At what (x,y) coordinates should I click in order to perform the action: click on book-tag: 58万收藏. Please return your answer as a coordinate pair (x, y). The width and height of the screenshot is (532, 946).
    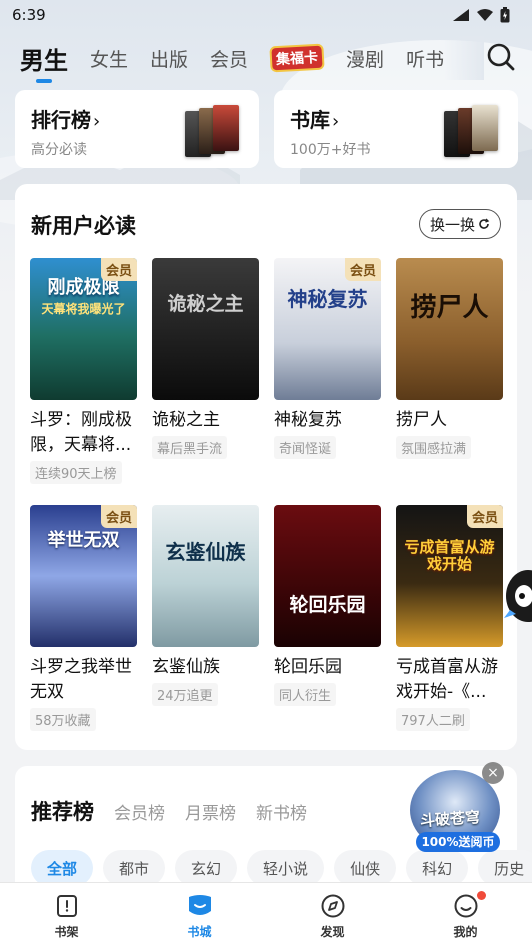
    Looking at the image, I should click on (63, 719).